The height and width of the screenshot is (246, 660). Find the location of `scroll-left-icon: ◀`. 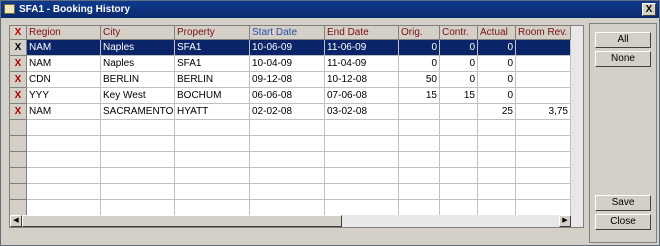

scroll-left-icon: ◀ is located at coordinates (16, 221).